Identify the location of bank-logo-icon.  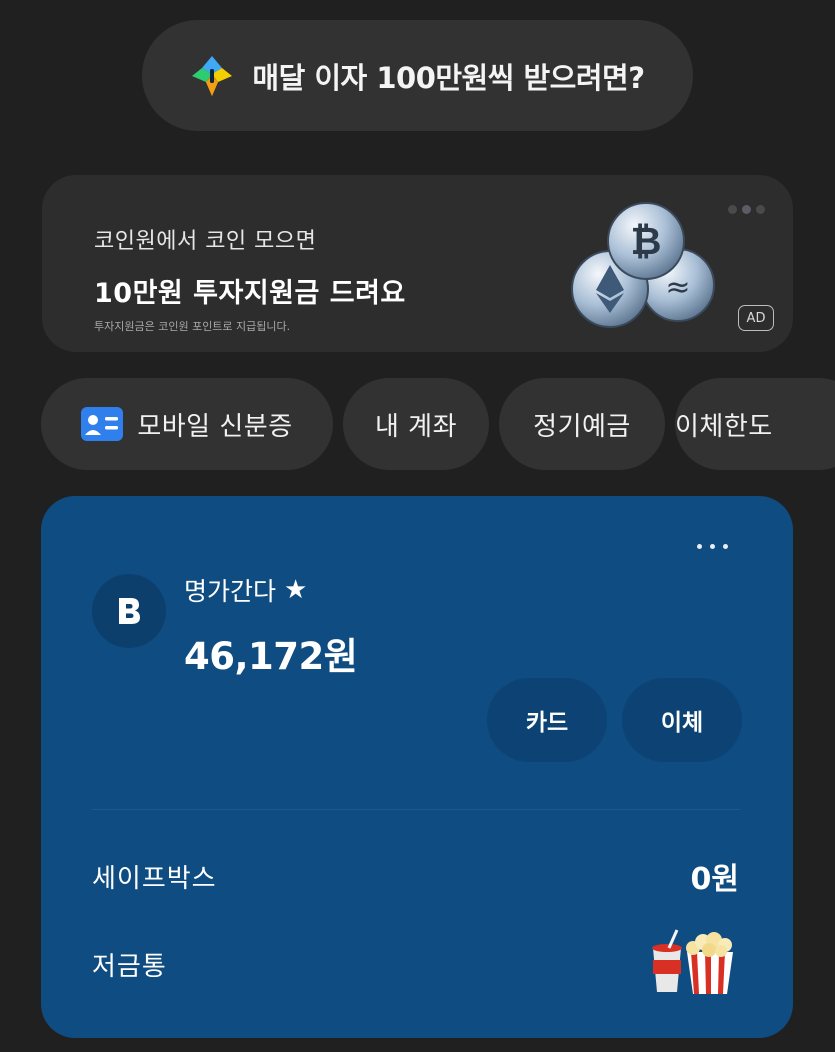
(129, 611).